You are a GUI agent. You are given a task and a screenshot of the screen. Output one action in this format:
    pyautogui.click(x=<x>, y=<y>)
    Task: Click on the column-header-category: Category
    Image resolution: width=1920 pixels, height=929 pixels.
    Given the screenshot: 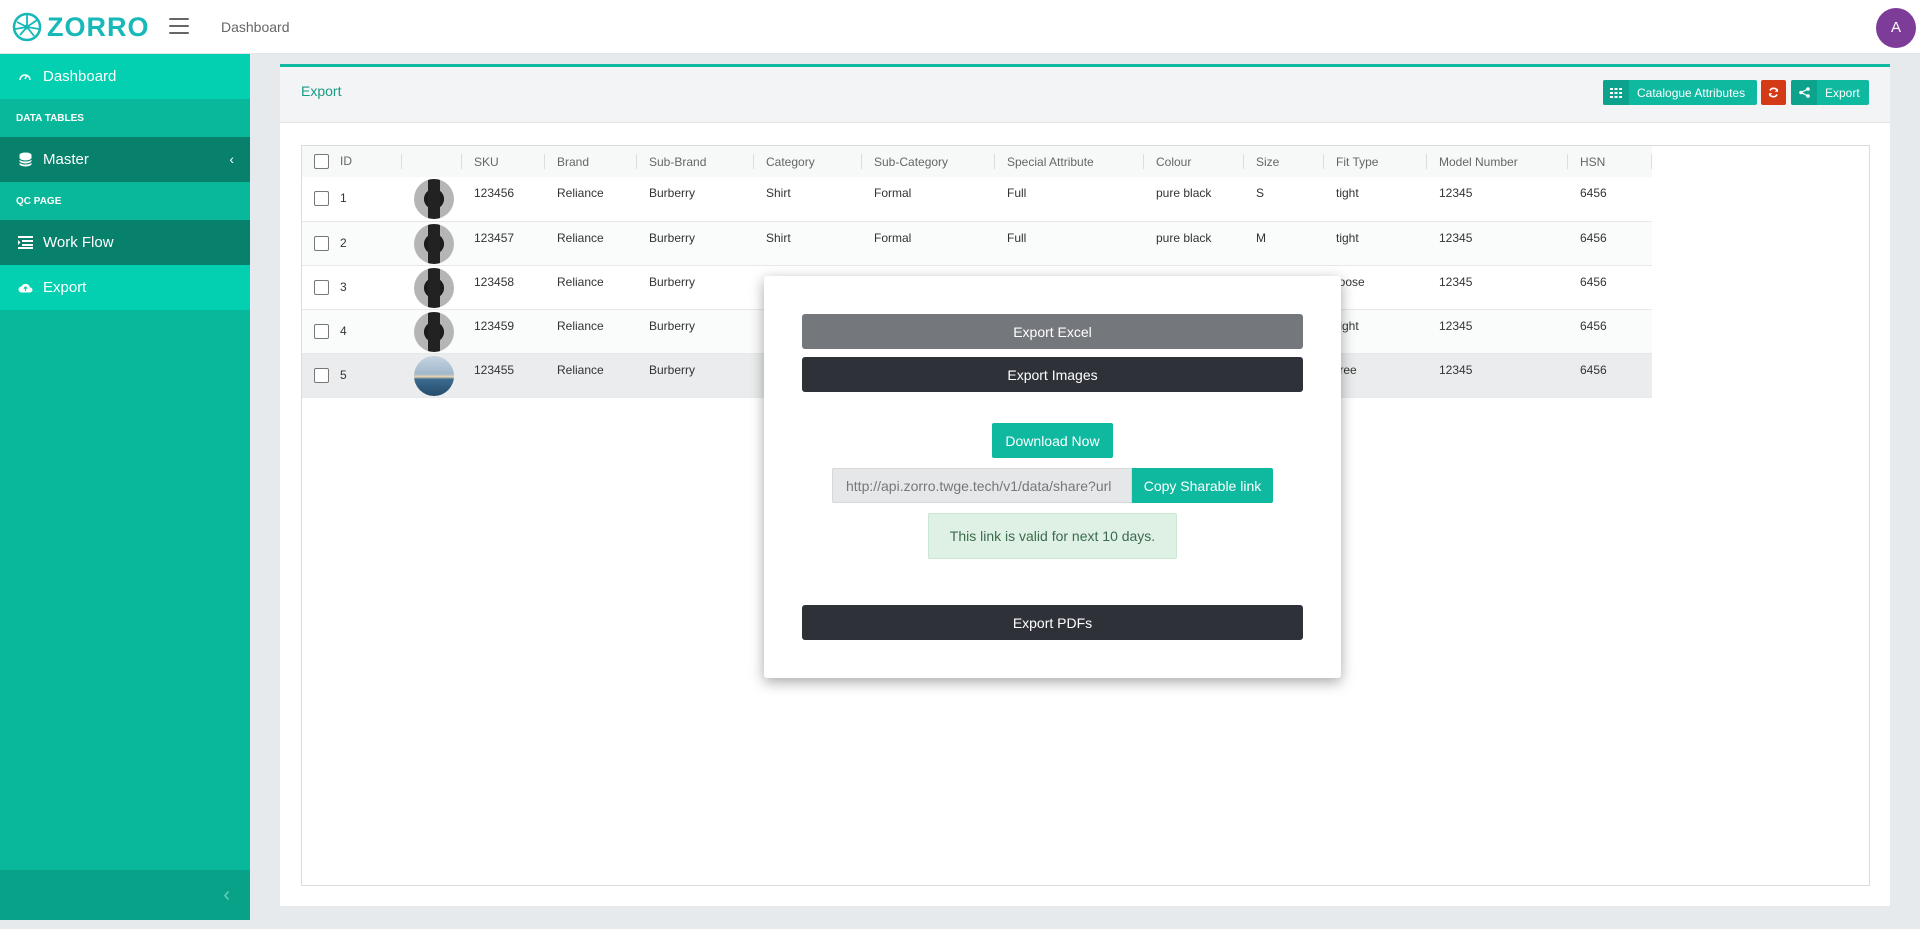 What is the action you would take?
    pyautogui.click(x=808, y=161)
    